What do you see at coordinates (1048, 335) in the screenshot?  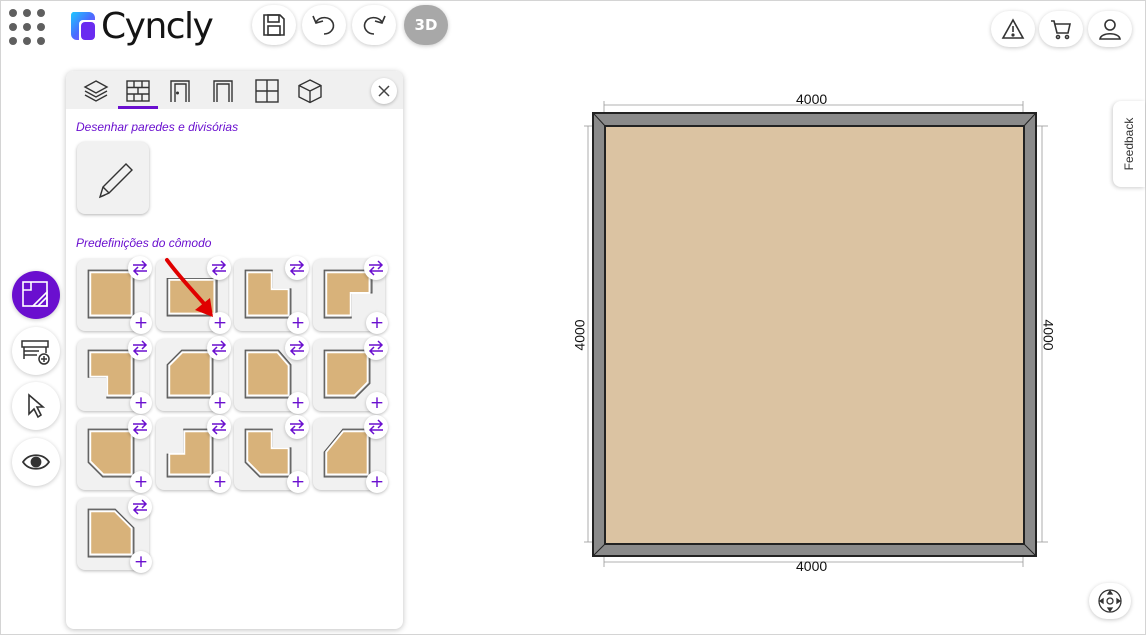 I see `dimension-right-label: 4000` at bounding box center [1048, 335].